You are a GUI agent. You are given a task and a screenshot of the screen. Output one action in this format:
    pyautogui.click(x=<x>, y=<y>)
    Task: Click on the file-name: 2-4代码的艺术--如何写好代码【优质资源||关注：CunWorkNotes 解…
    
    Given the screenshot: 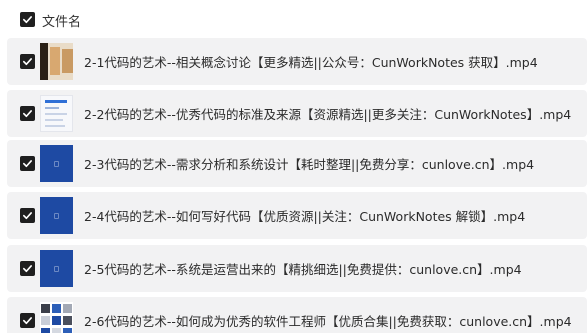 What is the action you would take?
    pyautogui.click(x=304, y=215)
    